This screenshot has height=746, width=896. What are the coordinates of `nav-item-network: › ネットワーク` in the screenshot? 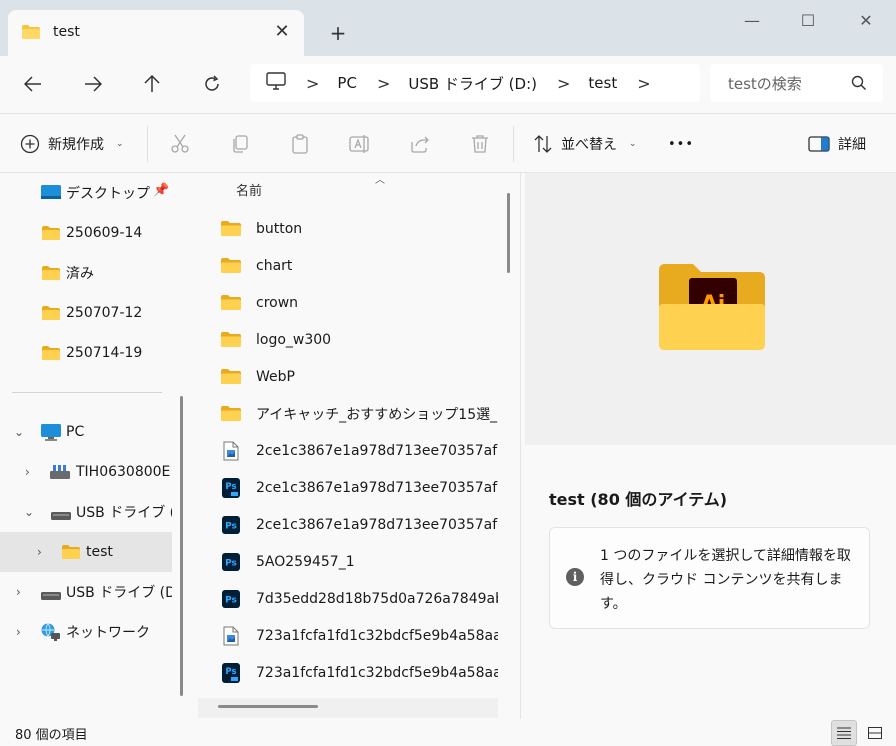 It's located at (86, 632).